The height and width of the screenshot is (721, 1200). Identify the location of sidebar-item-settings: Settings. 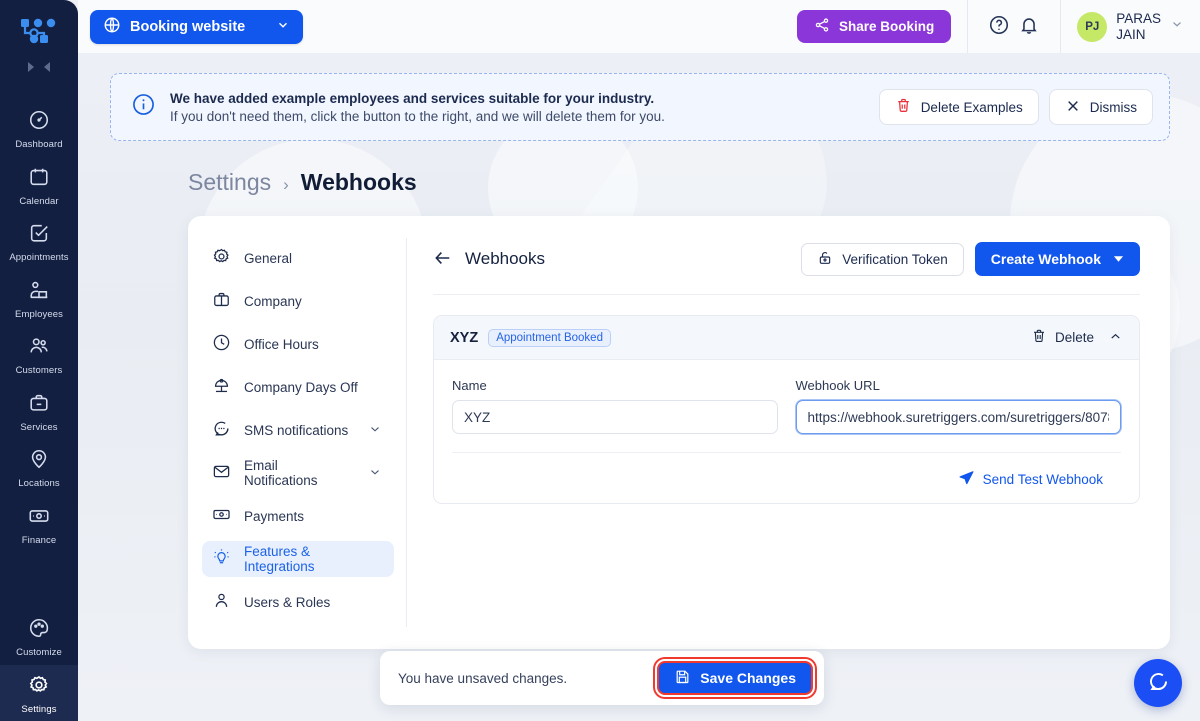
(39, 692).